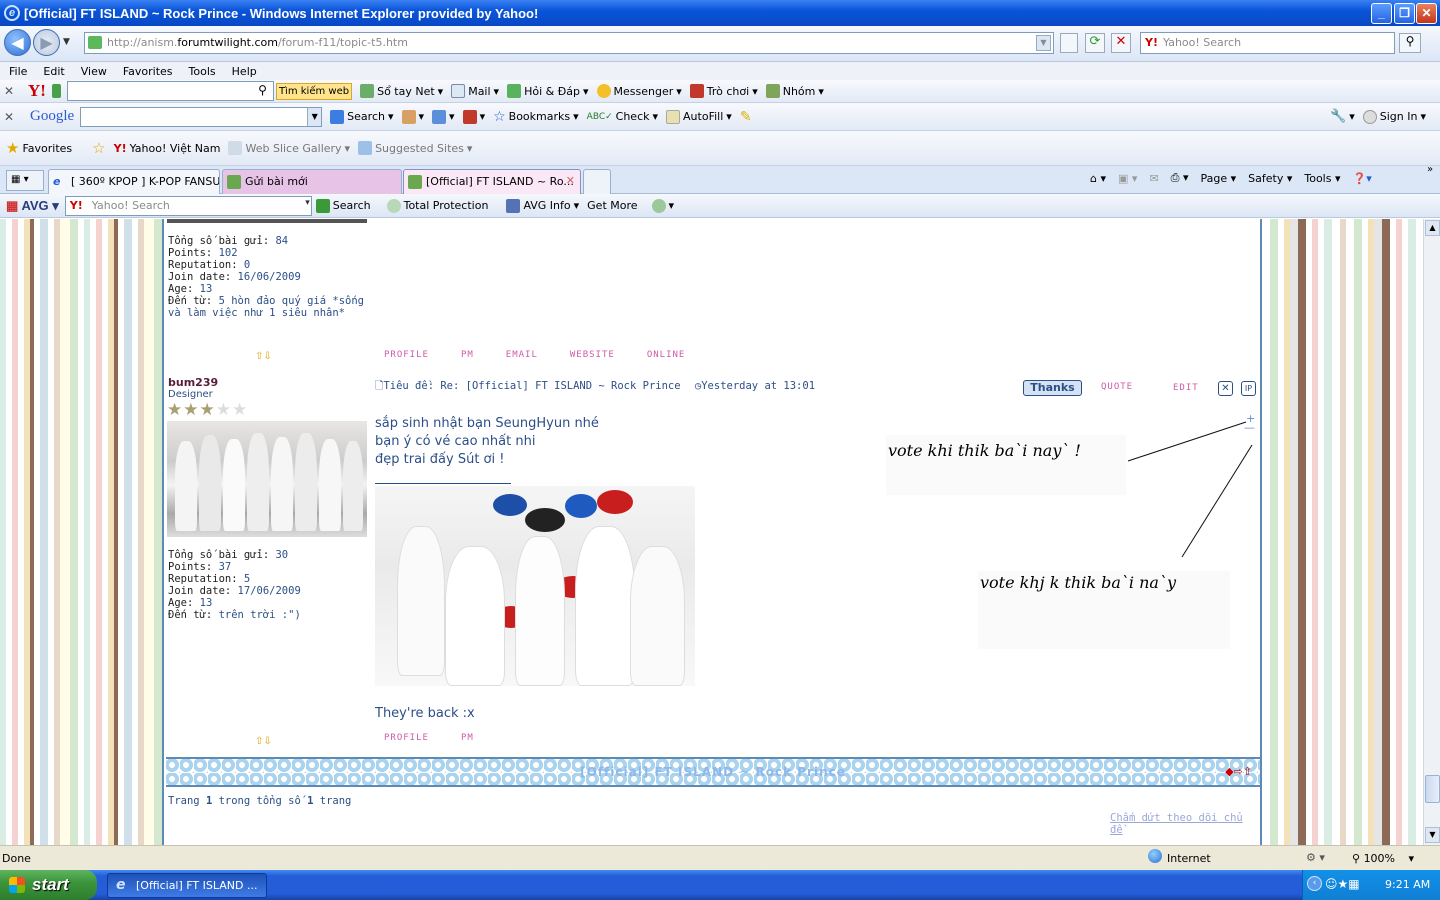 The height and width of the screenshot is (900, 1440). What do you see at coordinates (1238, 771) in the screenshot?
I see `nav-arrows: ◆⇨⇧` at bounding box center [1238, 771].